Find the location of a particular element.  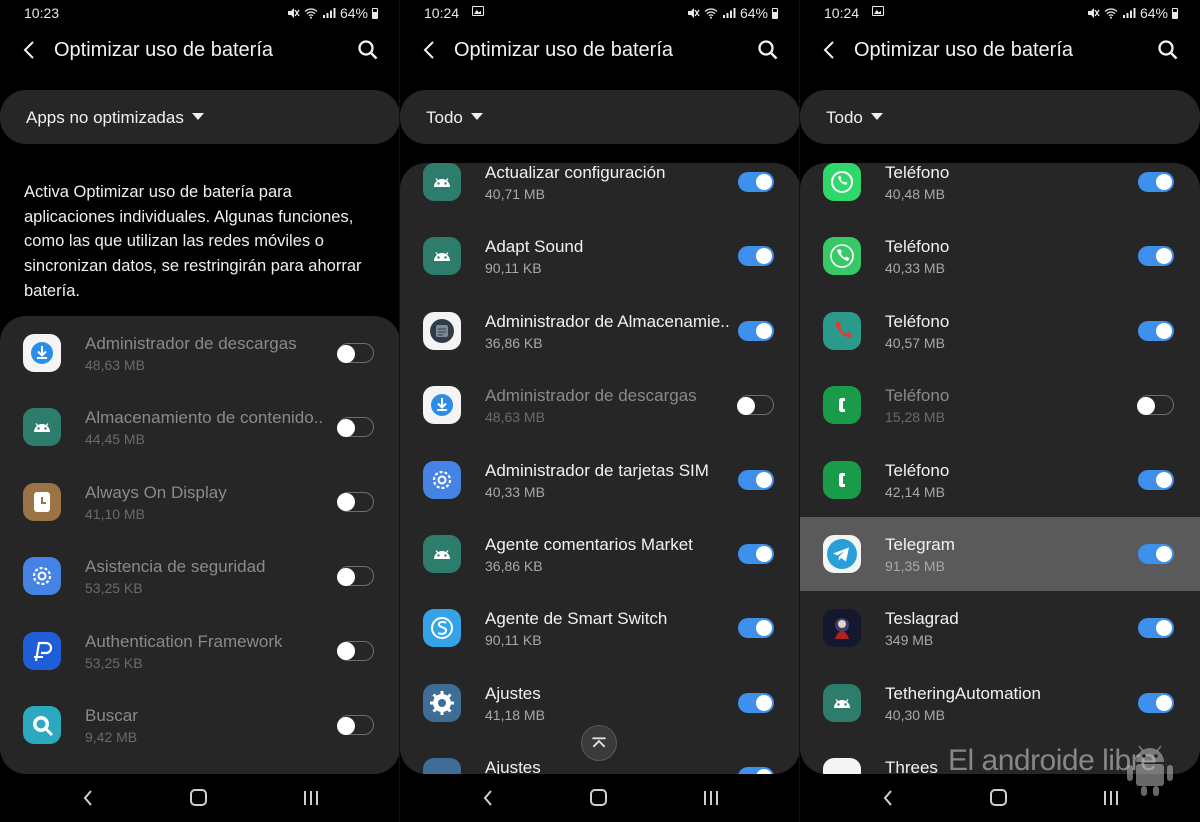

list-item: Teléfono 15,28 MB is located at coordinates (1000, 405).